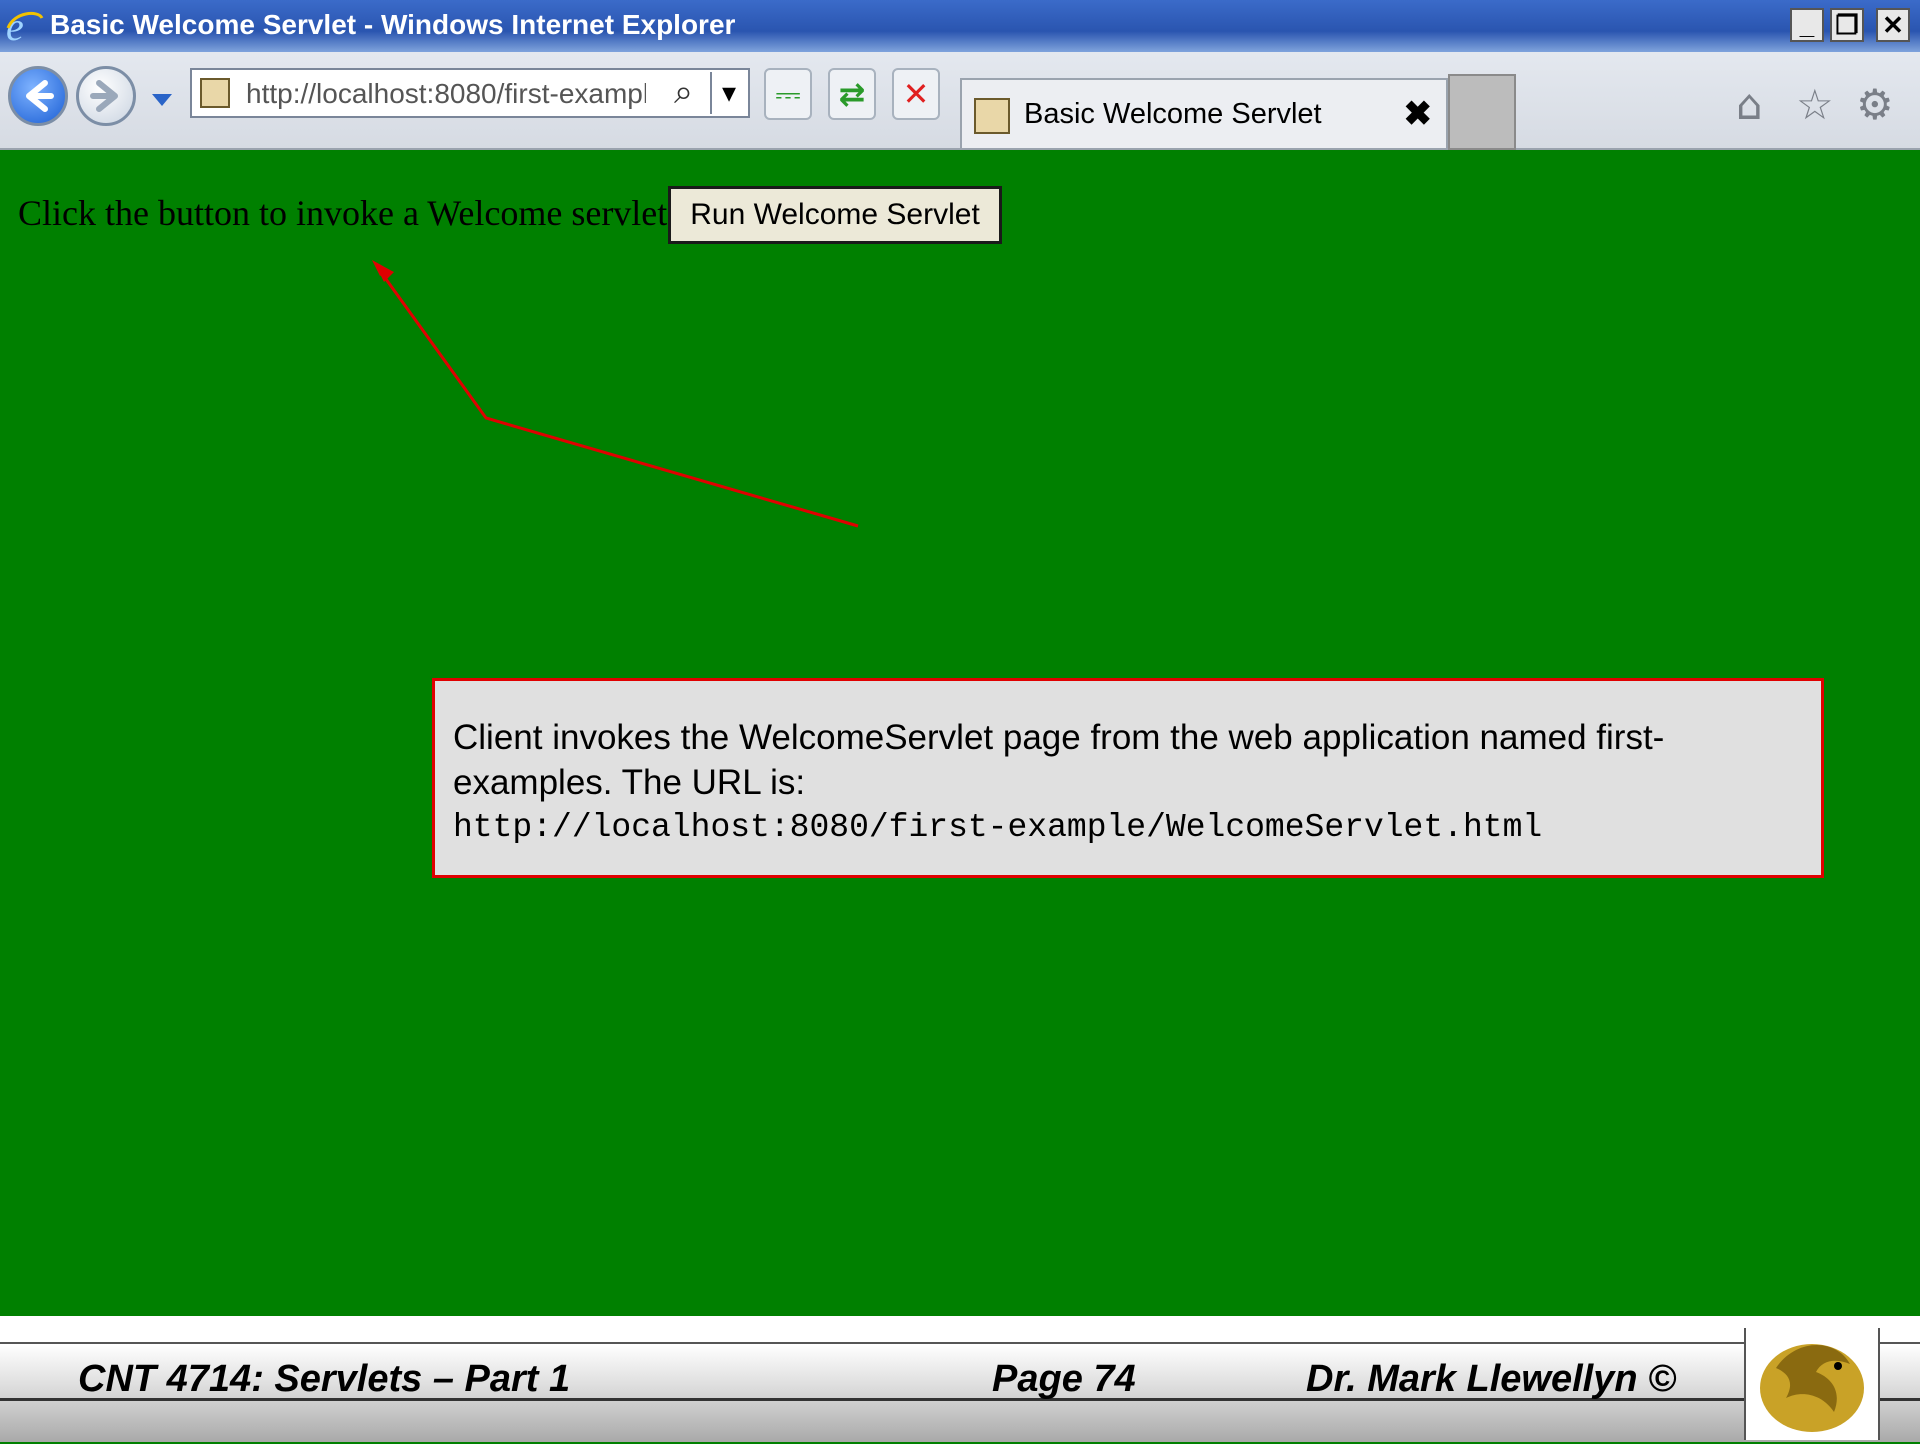 The width and height of the screenshot is (1920, 1444). What do you see at coordinates (324, 1379) in the screenshot?
I see `footer-course: CNT 4714: Servlets – Part 1` at bounding box center [324, 1379].